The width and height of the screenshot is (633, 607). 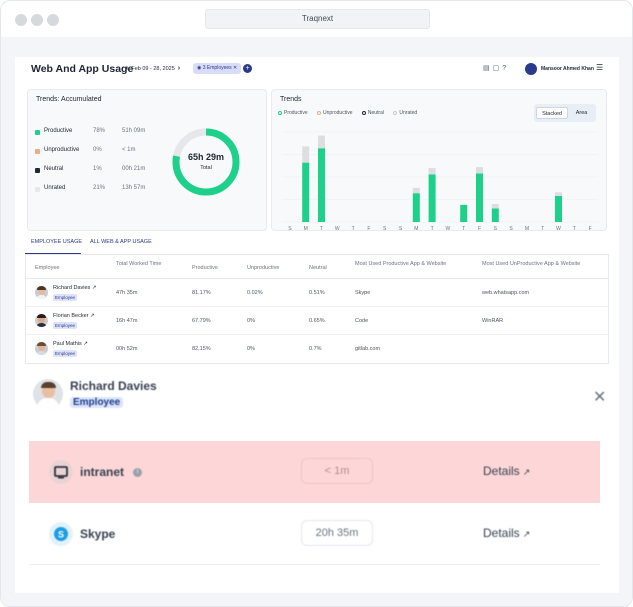 What do you see at coordinates (506, 293) in the screenshot?
I see `cell-unproductive-app: web.whatsapp.com` at bounding box center [506, 293].